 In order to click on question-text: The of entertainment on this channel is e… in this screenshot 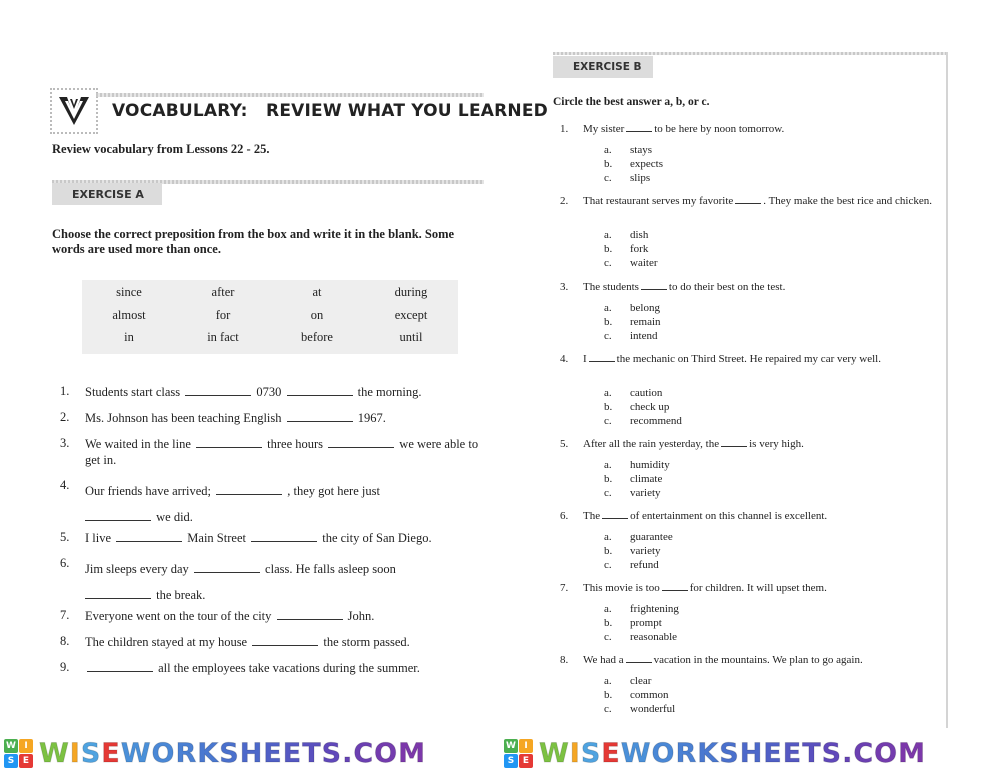, I will do `click(763, 517)`.